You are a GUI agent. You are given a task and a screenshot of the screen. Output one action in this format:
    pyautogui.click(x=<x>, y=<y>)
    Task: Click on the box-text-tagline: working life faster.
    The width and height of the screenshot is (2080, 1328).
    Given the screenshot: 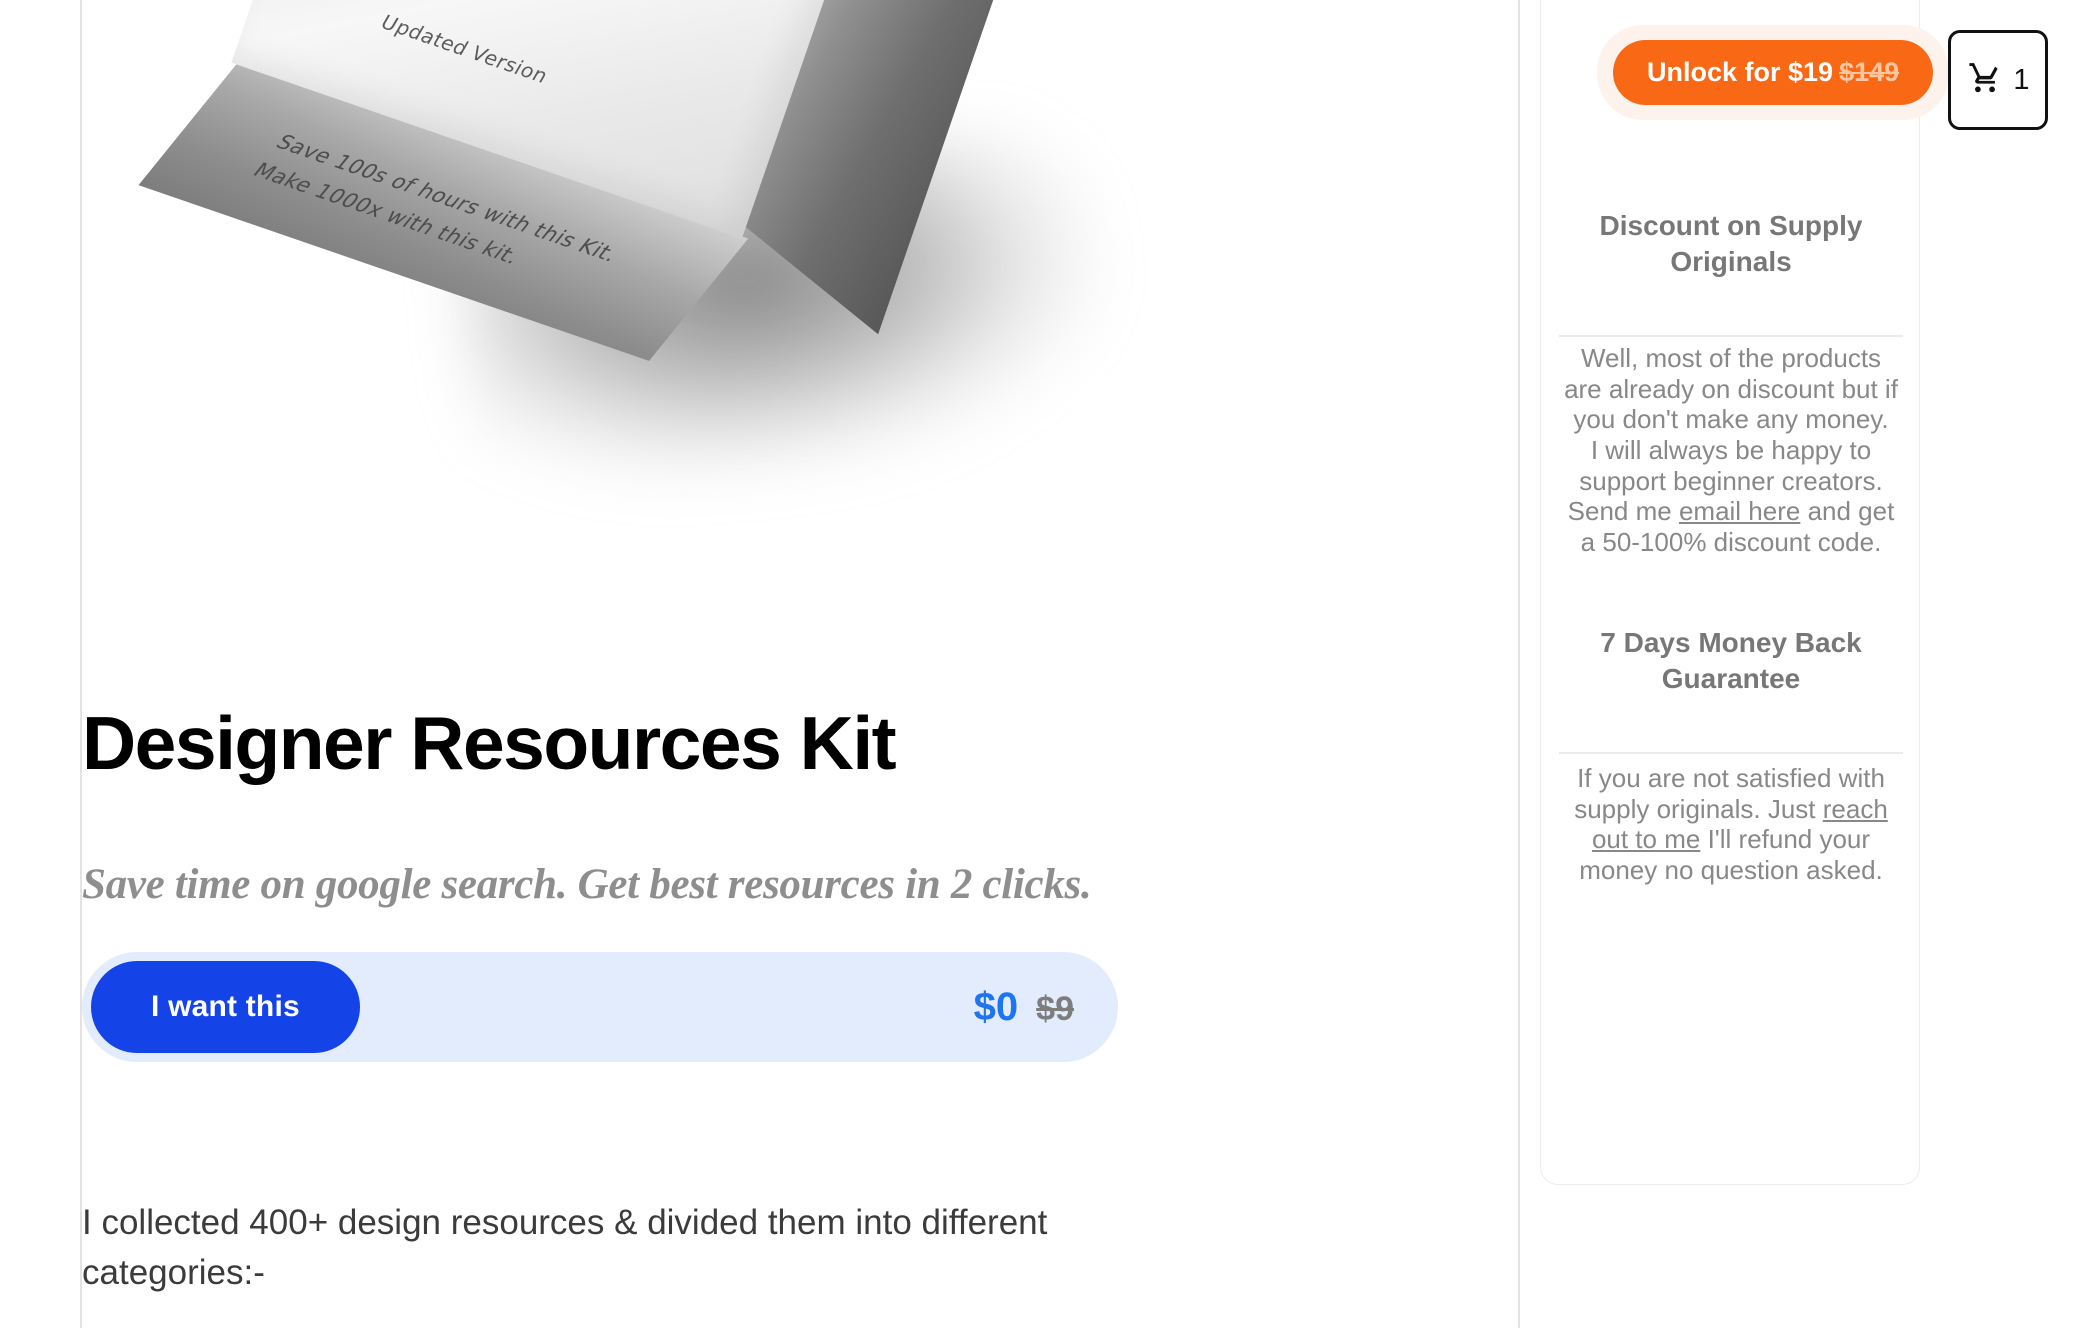 What is the action you would take?
    pyautogui.click(x=387, y=1)
    